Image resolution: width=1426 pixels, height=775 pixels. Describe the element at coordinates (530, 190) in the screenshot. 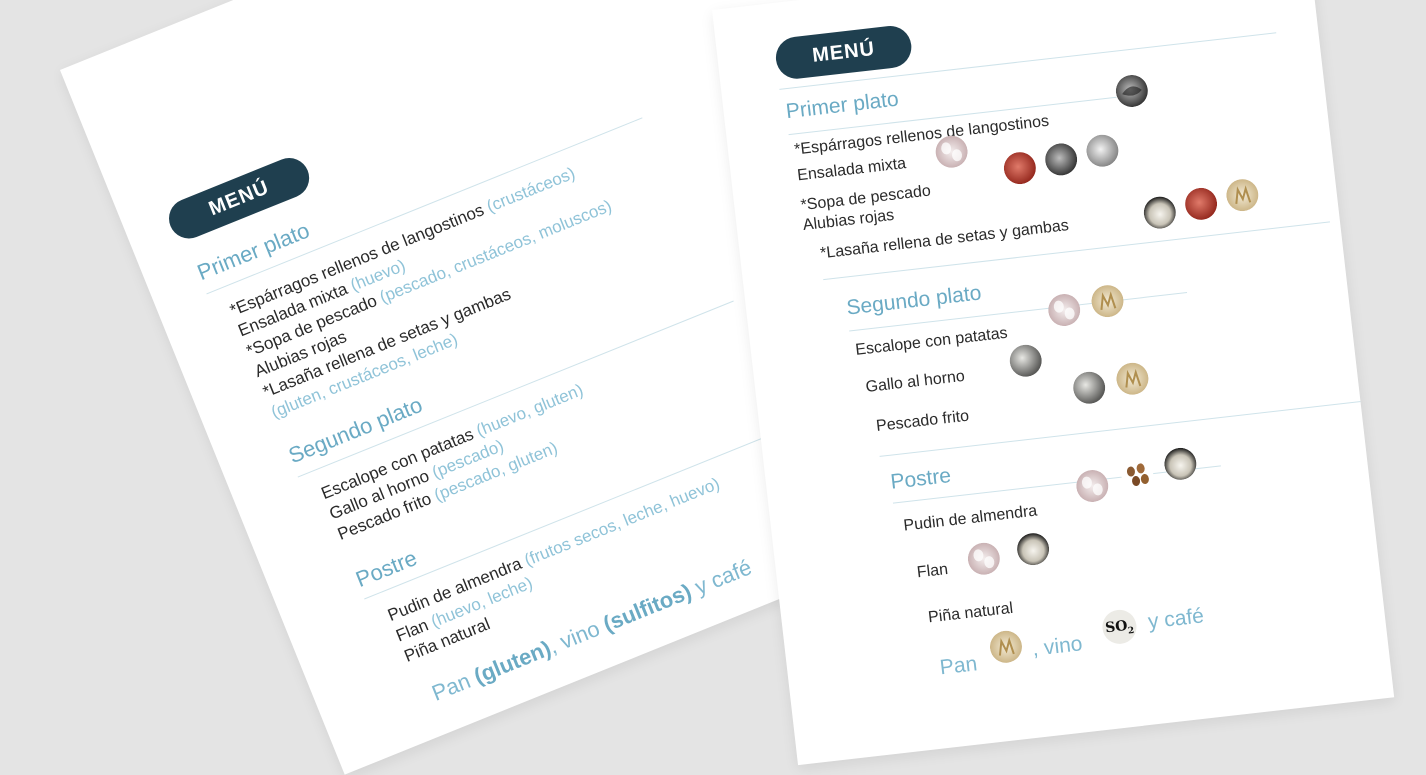

I see `allergen-list: (crustáceos)` at that location.